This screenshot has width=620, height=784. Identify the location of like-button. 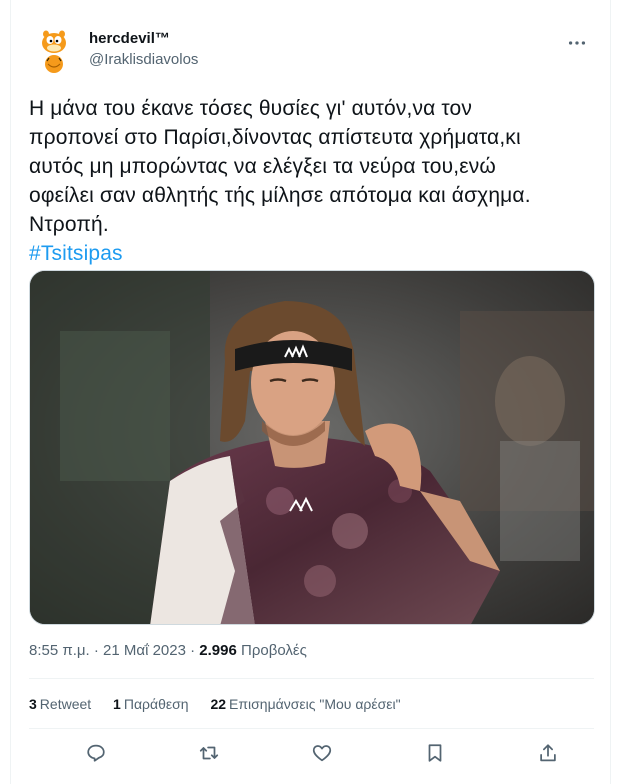
(322, 753).